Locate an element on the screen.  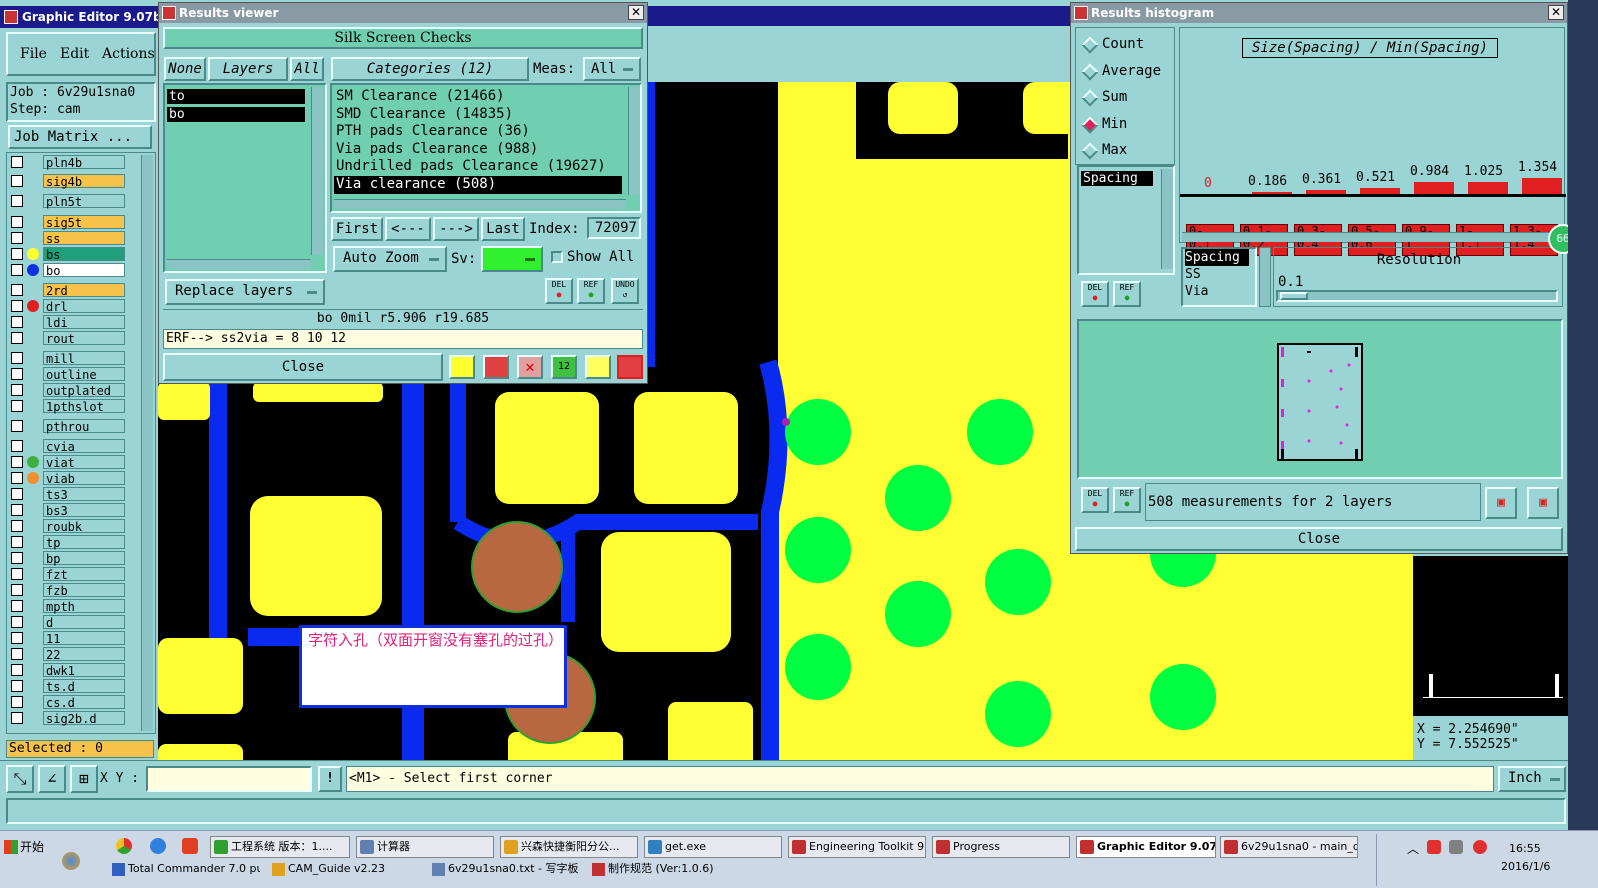
layer-row: cs.d is located at coordinates (68, 702).